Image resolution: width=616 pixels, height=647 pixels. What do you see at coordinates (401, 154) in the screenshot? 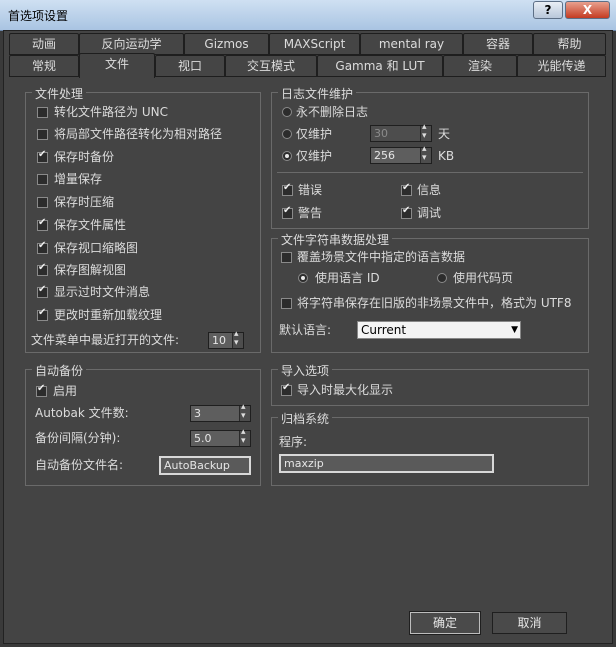
I see `log-kb-spinner: 256` at bounding box center [401, 154].